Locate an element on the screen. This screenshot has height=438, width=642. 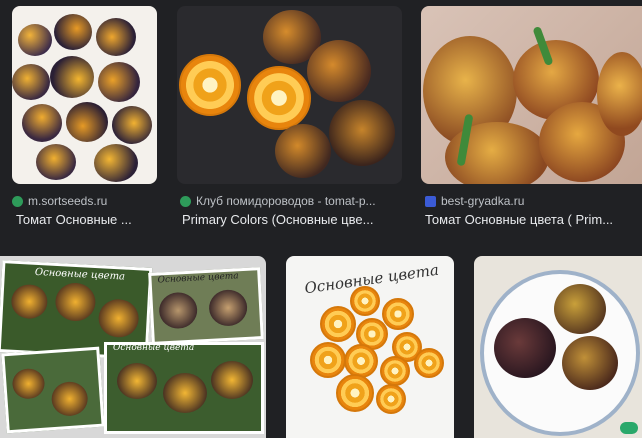
result-image-5: Основные цвета is located at coordinates (370, 347).